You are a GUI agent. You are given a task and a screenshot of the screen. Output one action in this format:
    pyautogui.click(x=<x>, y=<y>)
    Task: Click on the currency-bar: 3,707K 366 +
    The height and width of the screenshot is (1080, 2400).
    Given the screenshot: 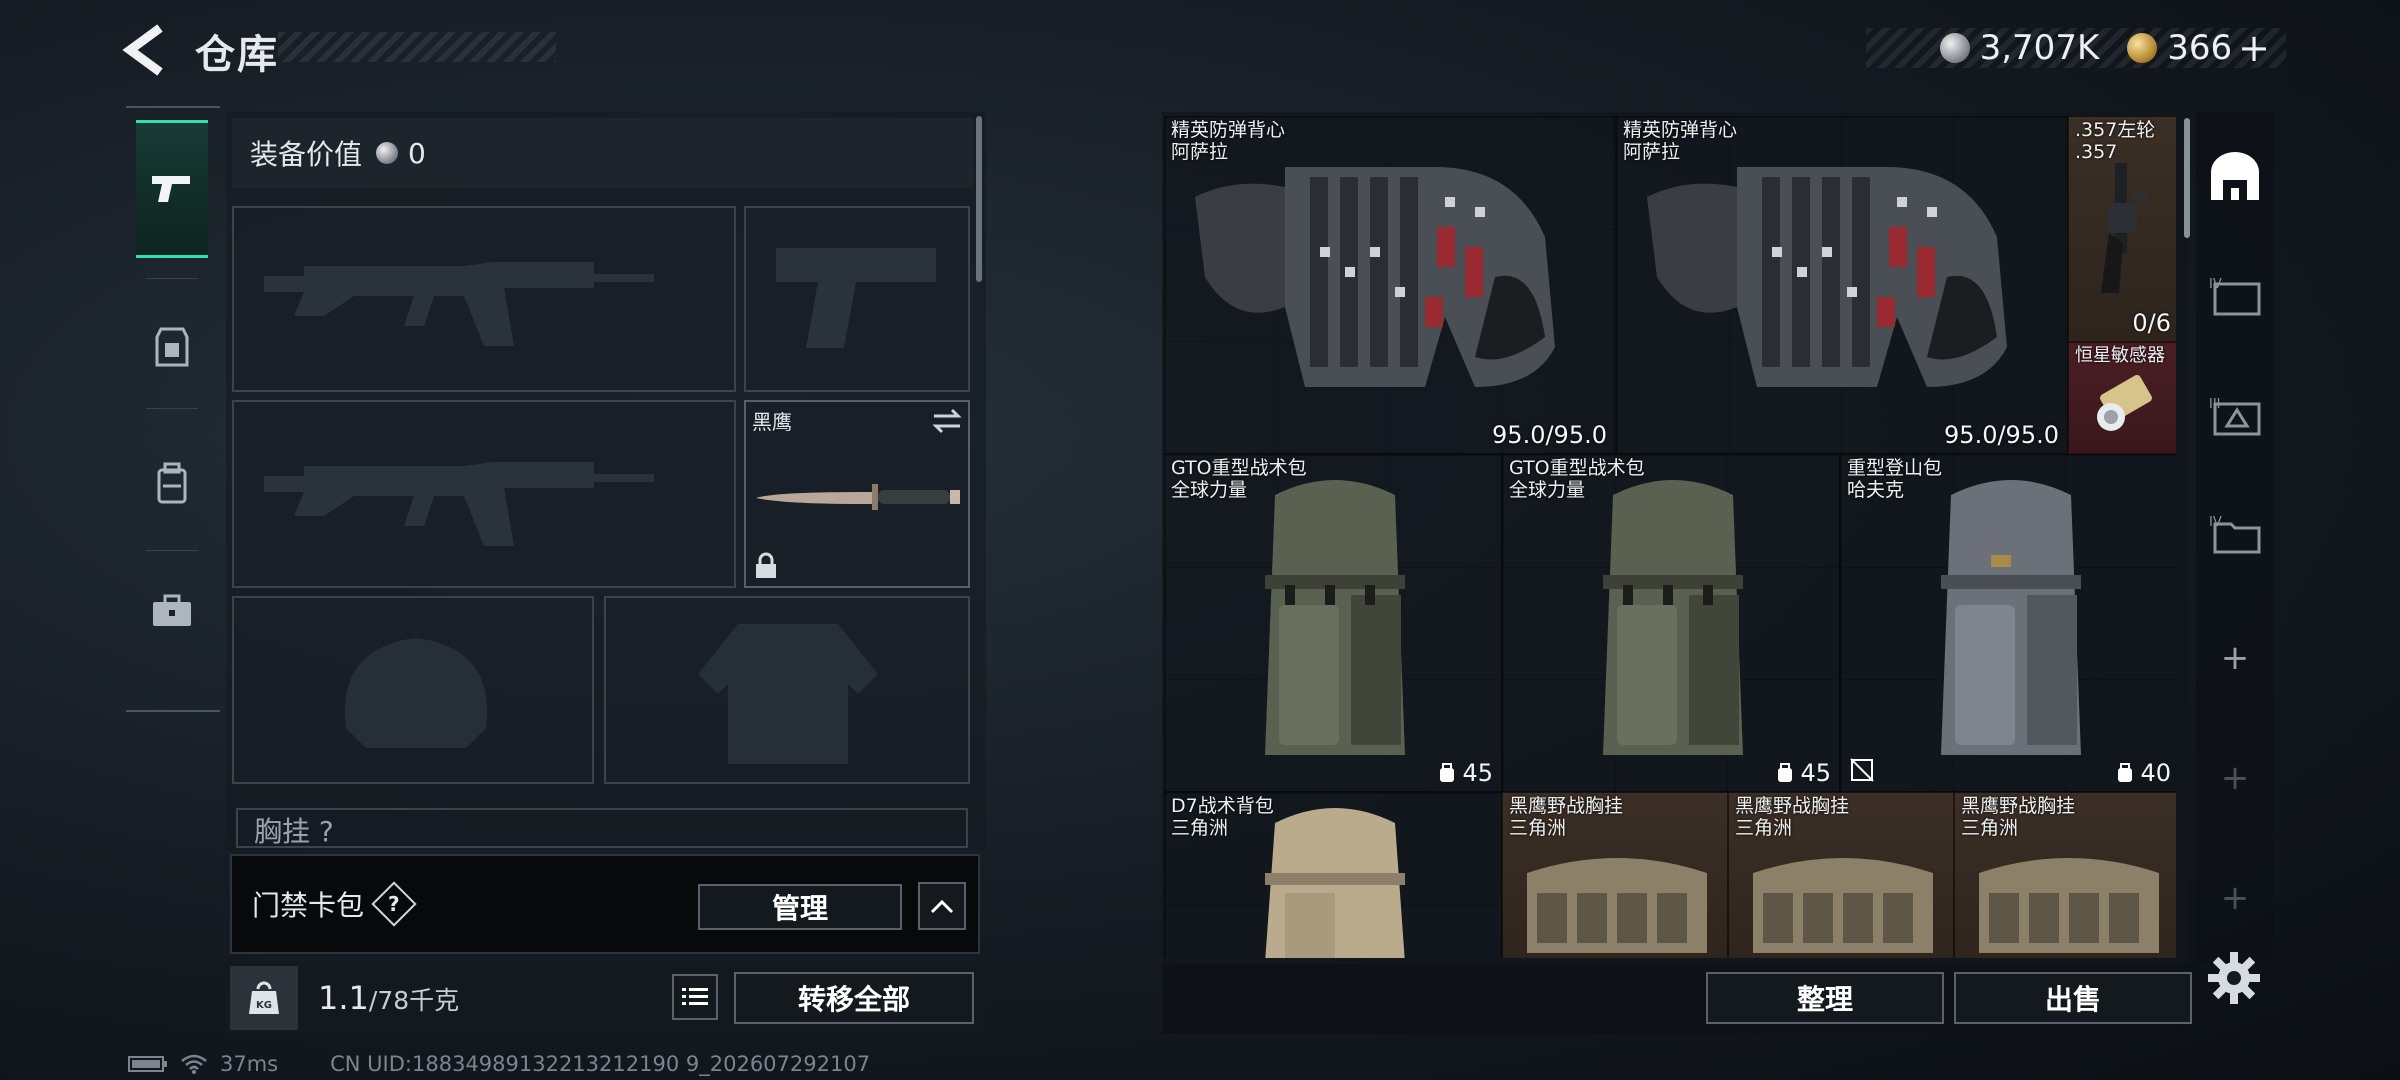 What is the action you would take?
    pyautogui.click(x=2076, y=48)
    